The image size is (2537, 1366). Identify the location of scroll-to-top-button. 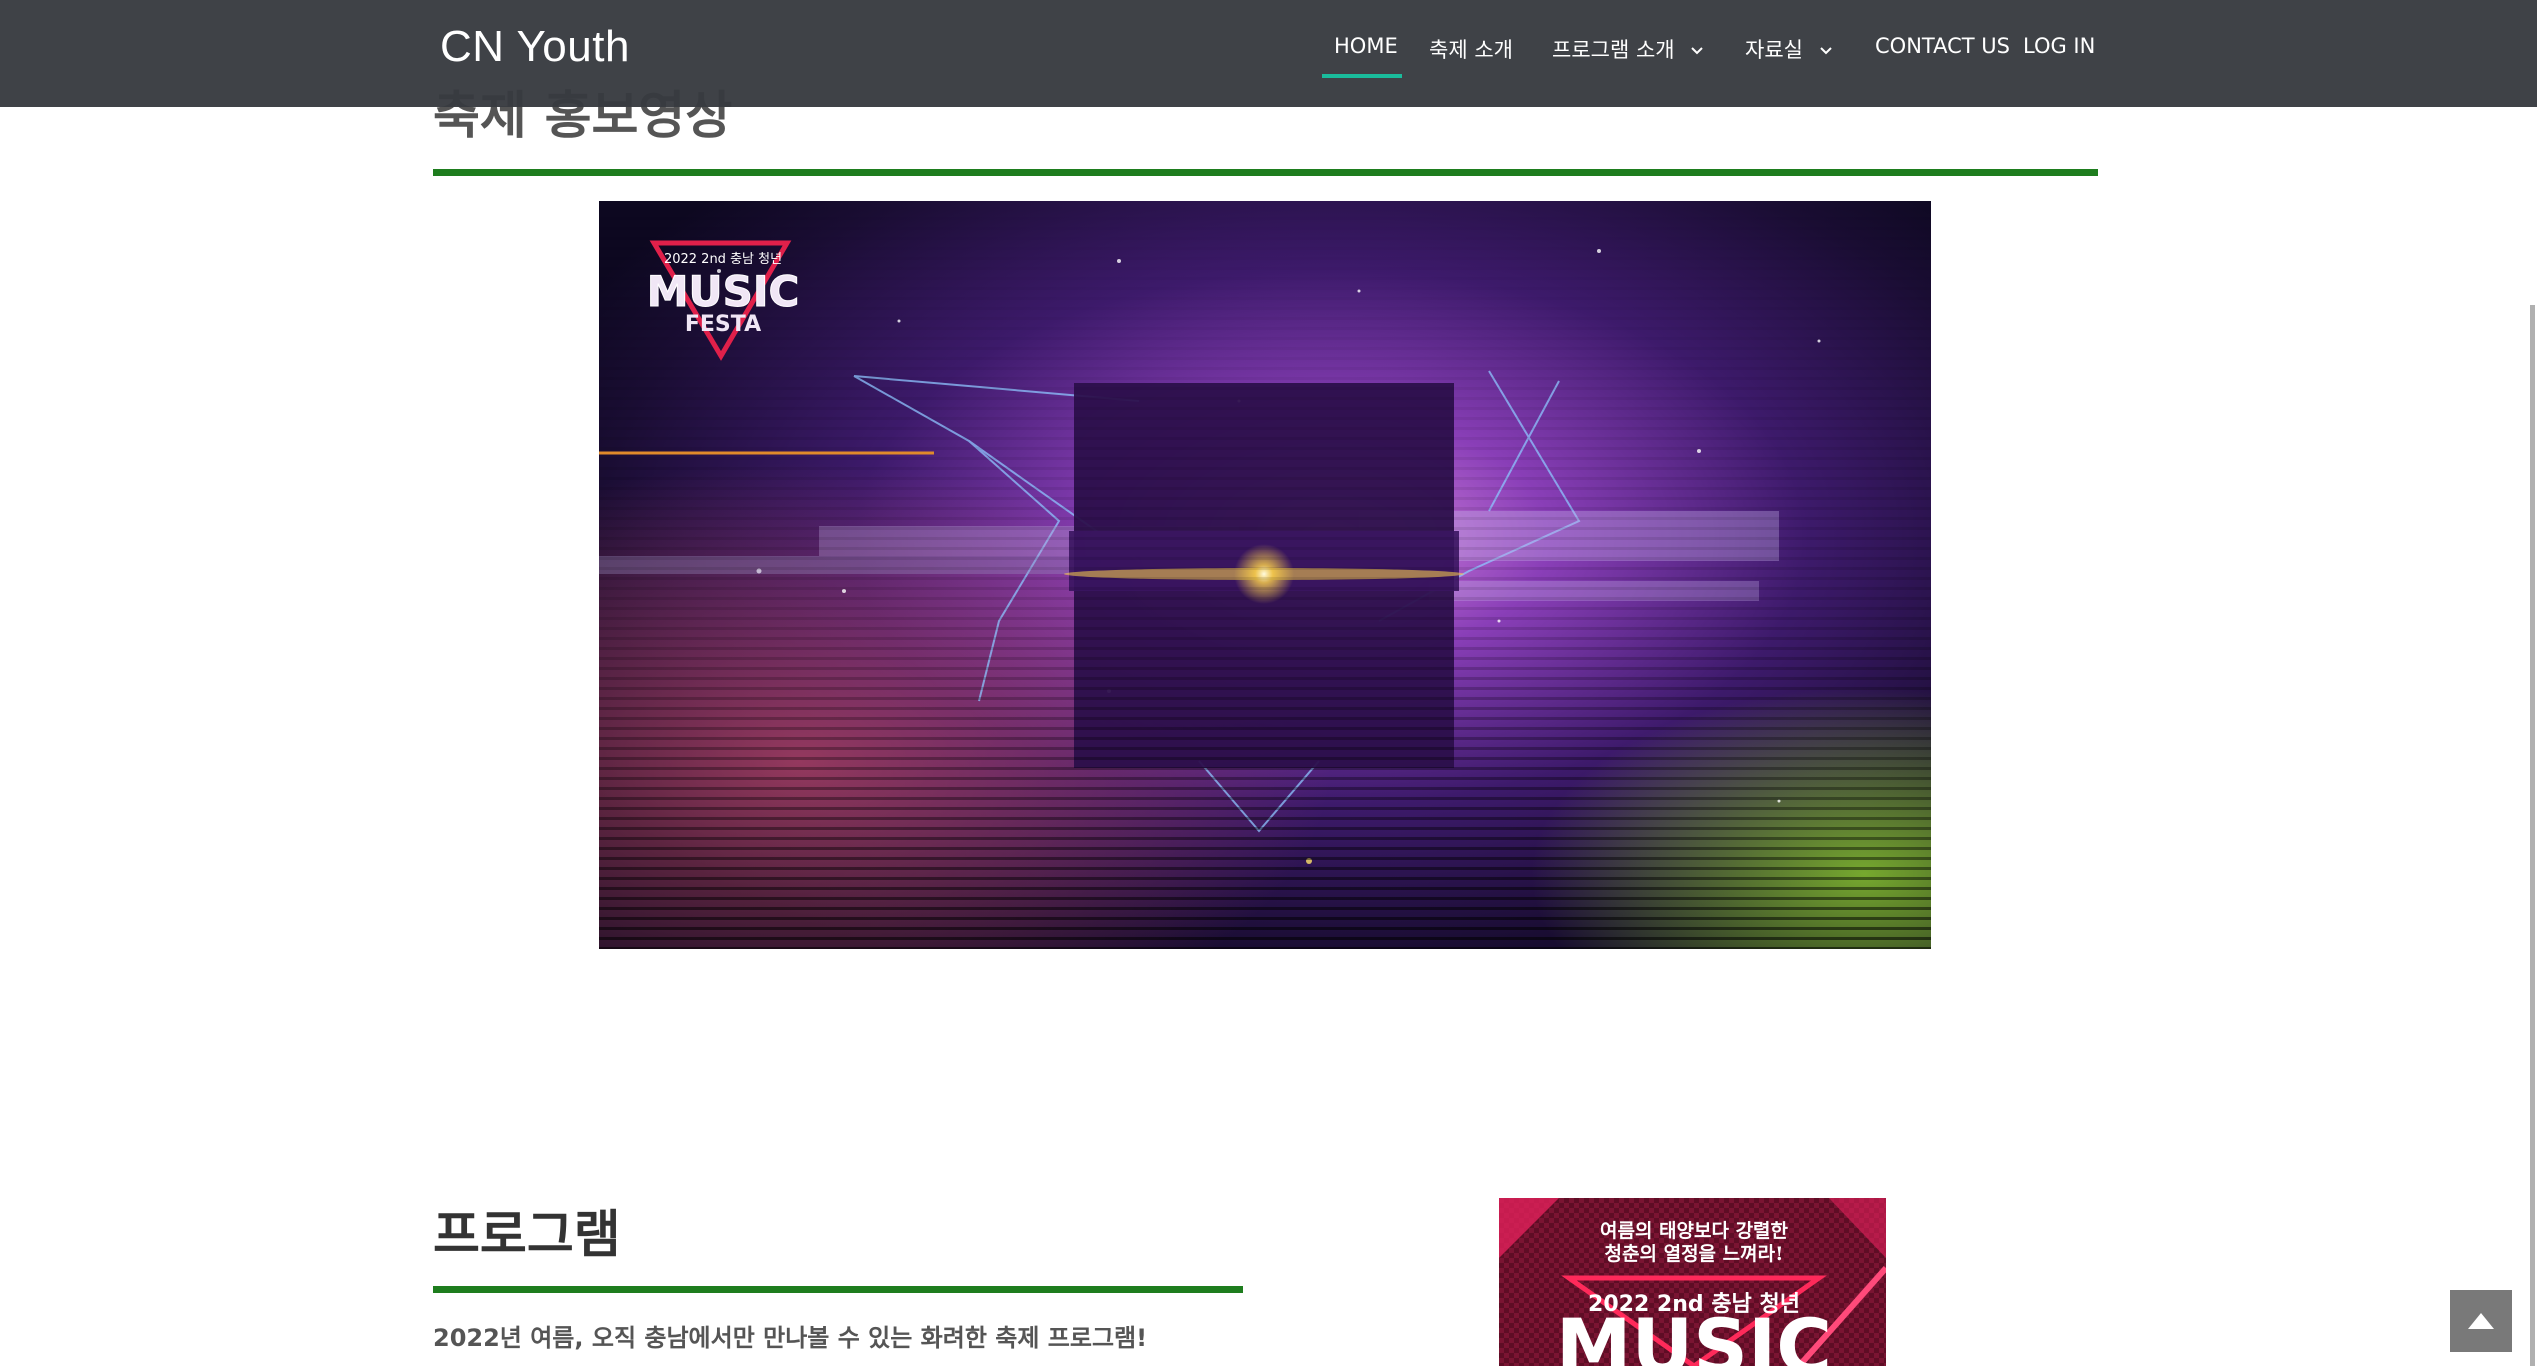
(2481, 1321).